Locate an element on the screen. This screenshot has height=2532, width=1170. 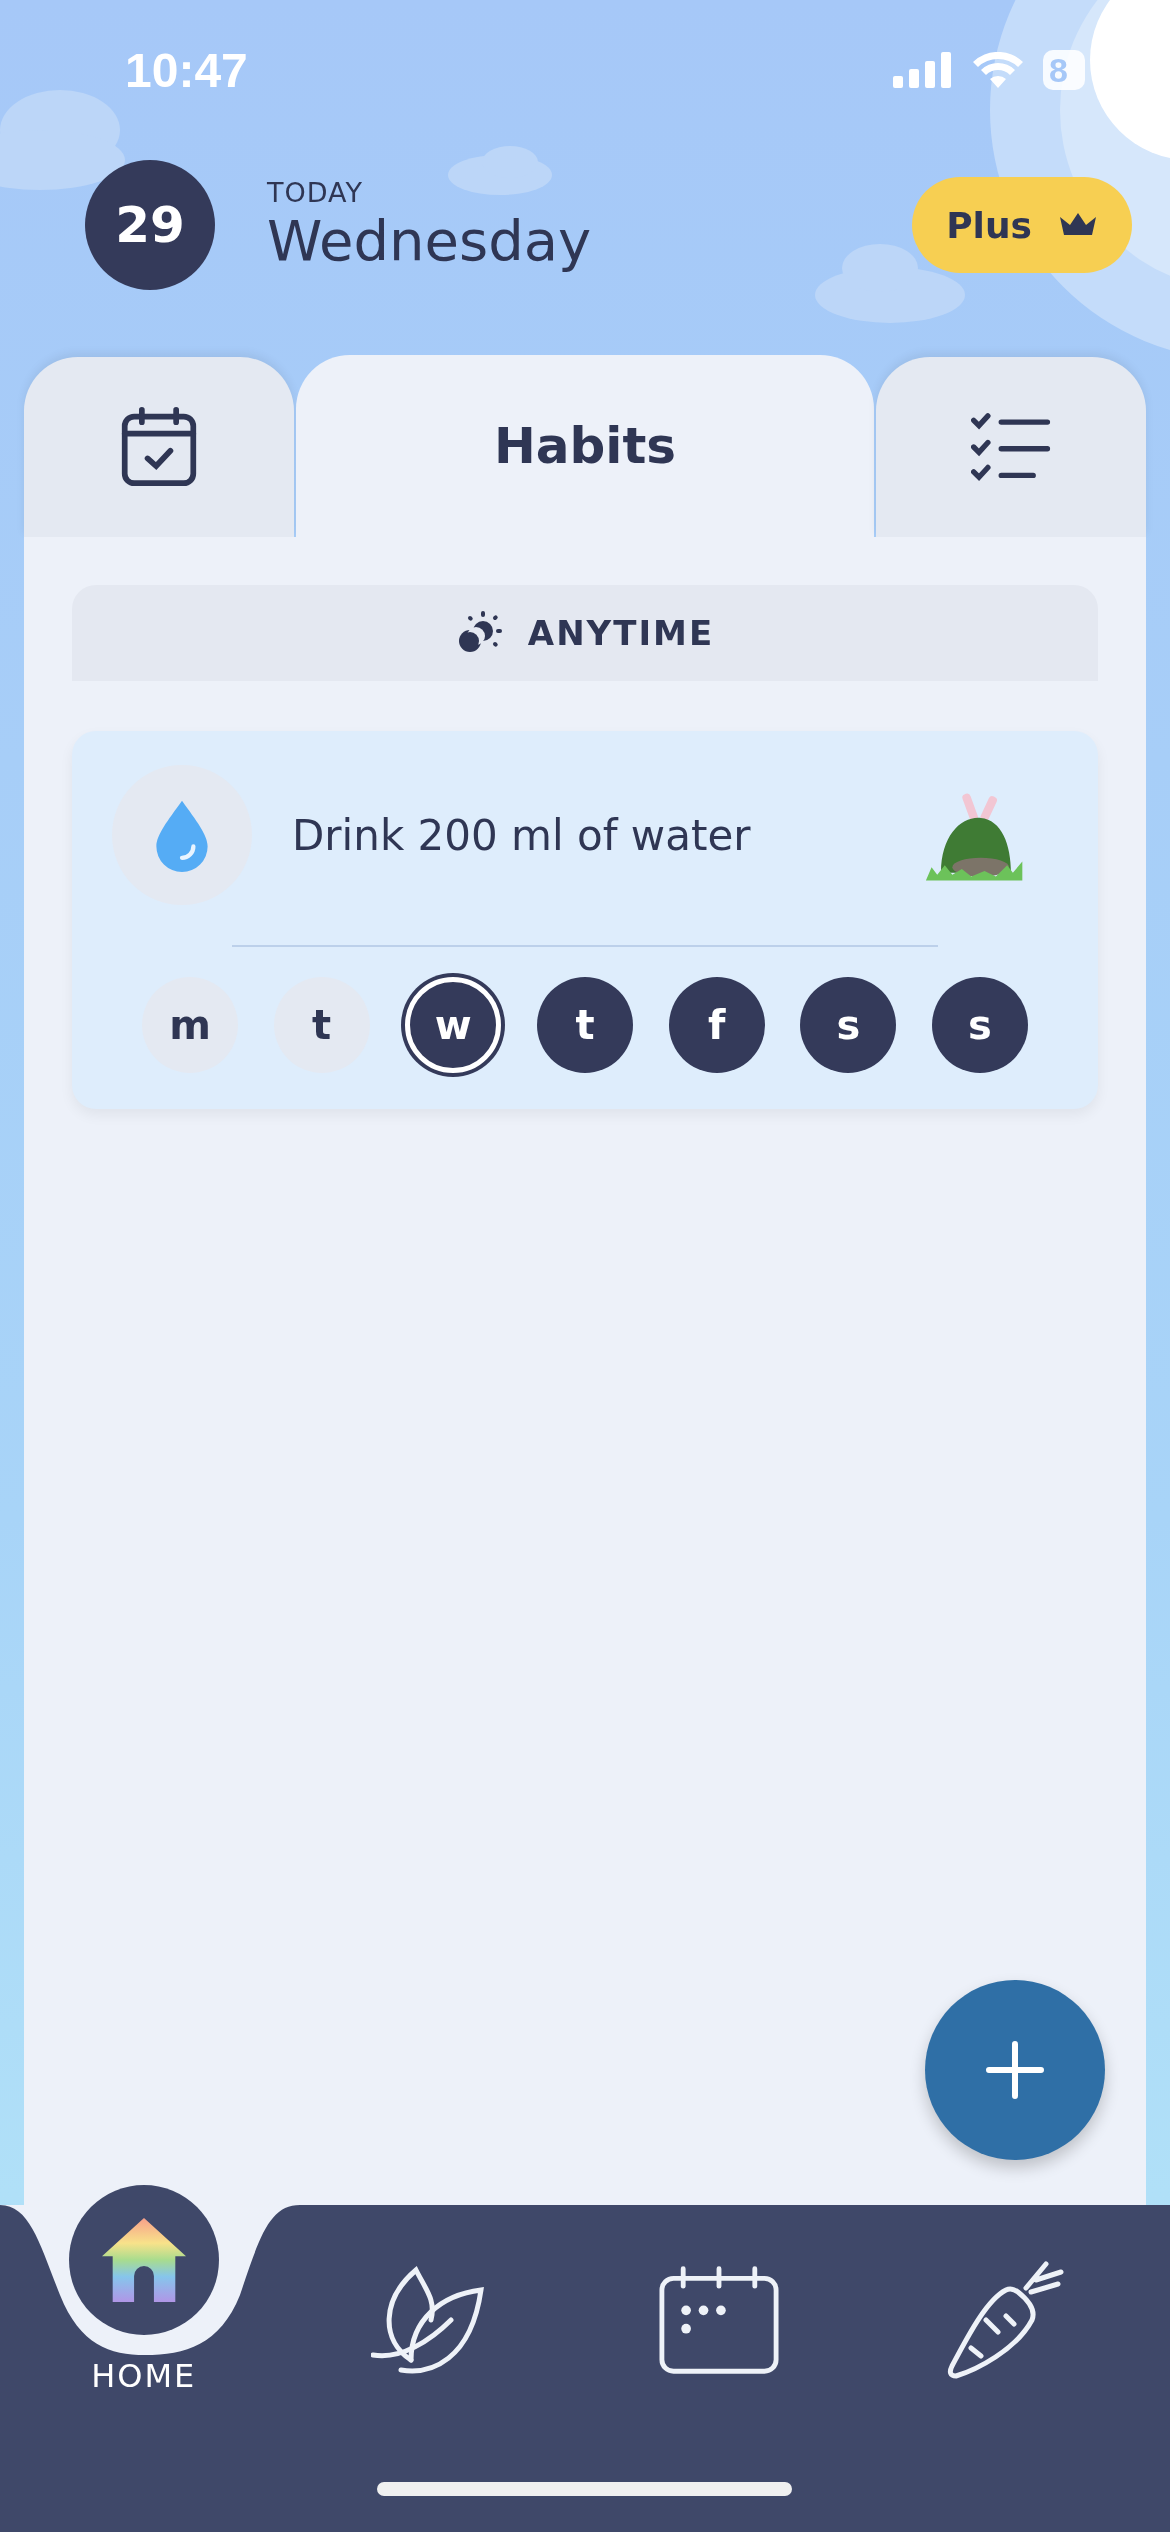
today-caption: TODAY is located at coordinates (315, 192).